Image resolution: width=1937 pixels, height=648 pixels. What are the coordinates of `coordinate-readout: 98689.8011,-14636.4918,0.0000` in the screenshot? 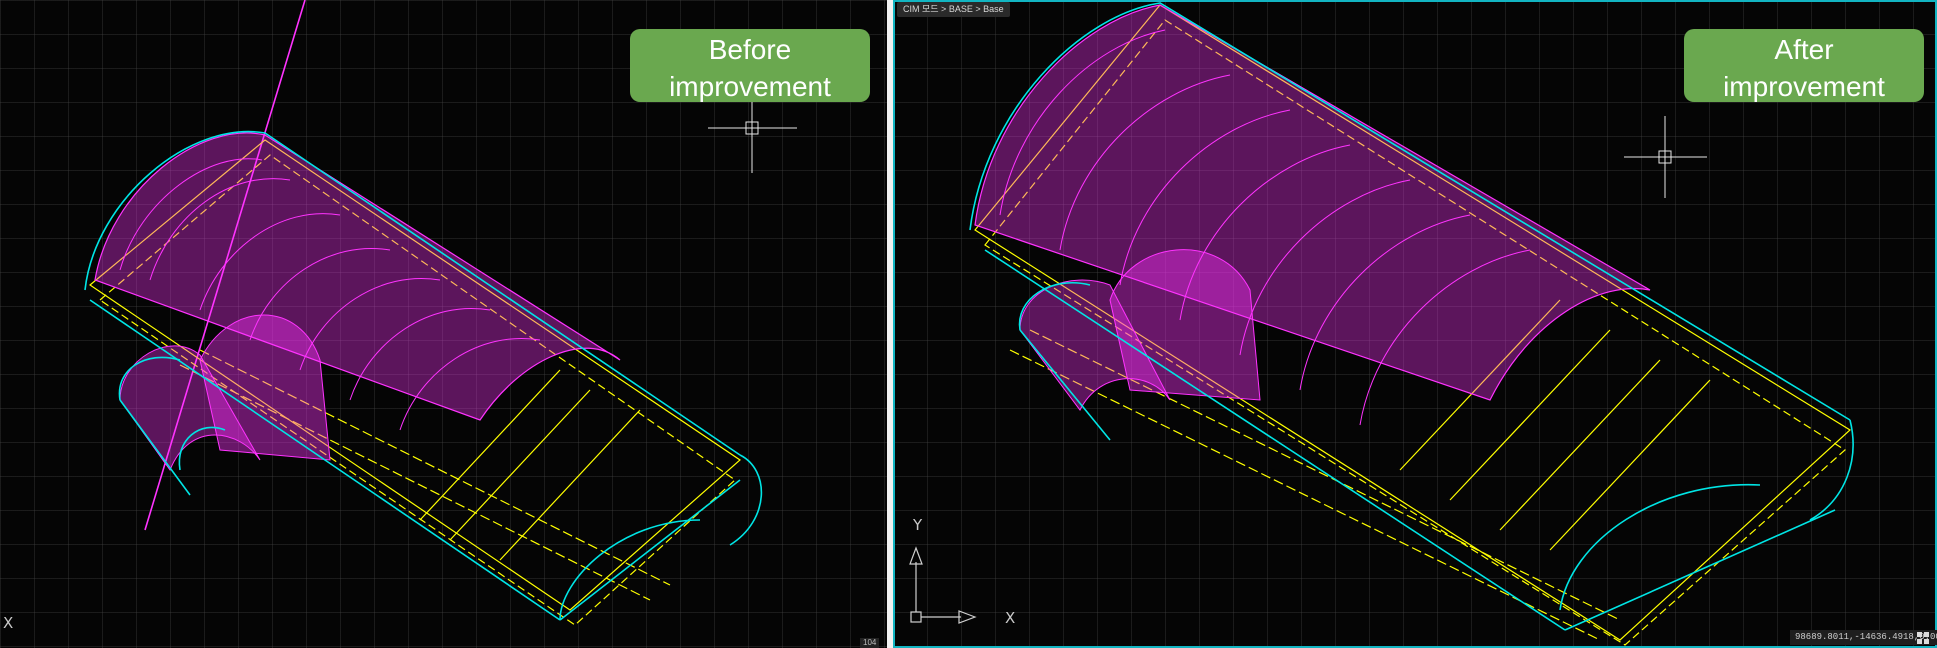 It's located at (1863, 637).